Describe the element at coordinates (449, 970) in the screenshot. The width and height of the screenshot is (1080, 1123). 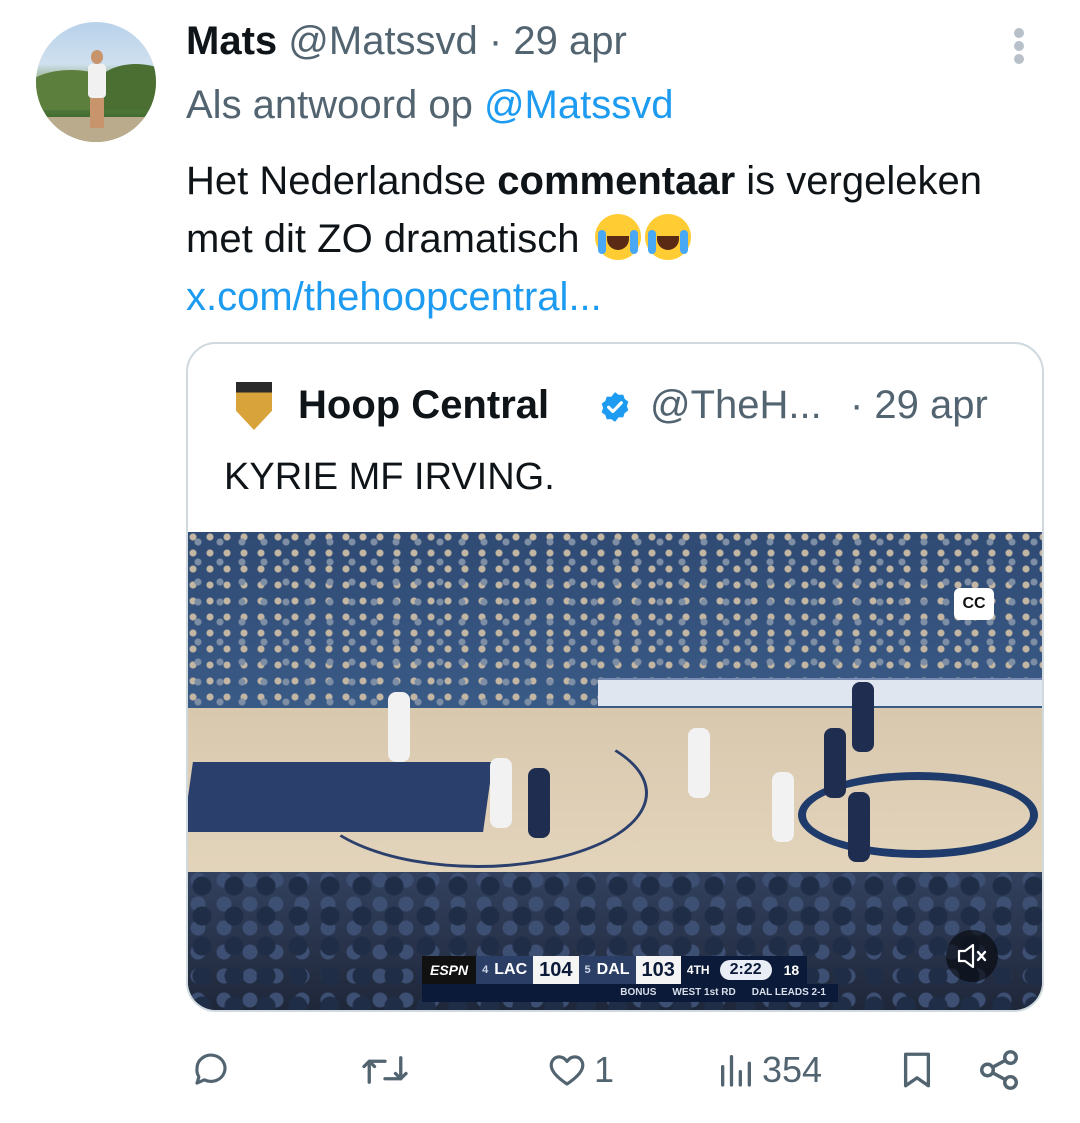
I see `network-logo: ESPN` at that location.